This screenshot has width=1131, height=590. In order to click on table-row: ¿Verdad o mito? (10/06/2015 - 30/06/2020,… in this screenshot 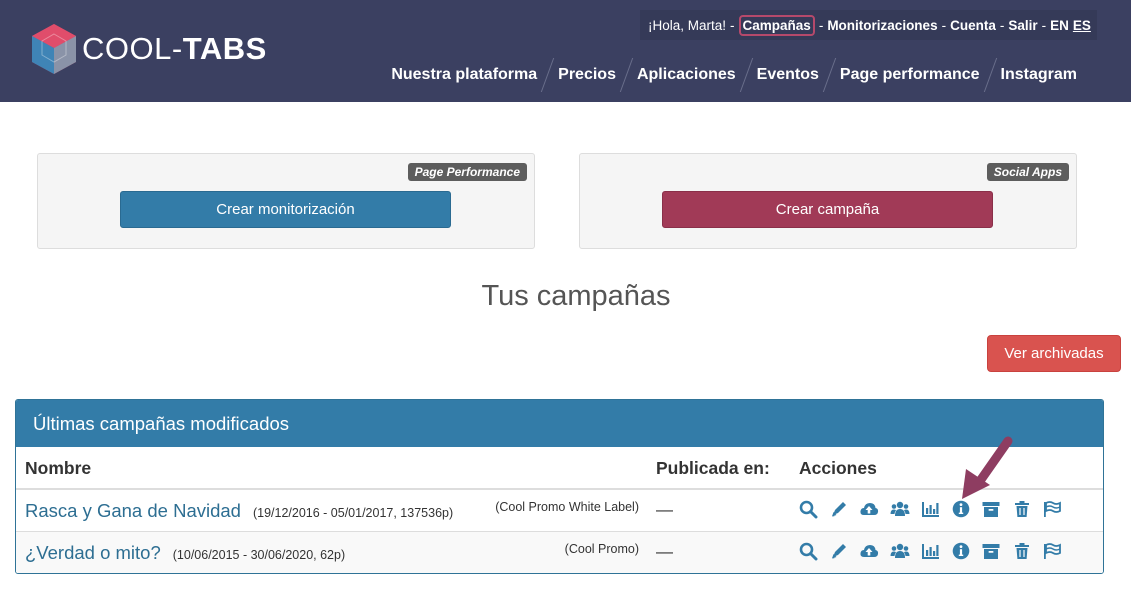, I will do `click(559, 552)`.